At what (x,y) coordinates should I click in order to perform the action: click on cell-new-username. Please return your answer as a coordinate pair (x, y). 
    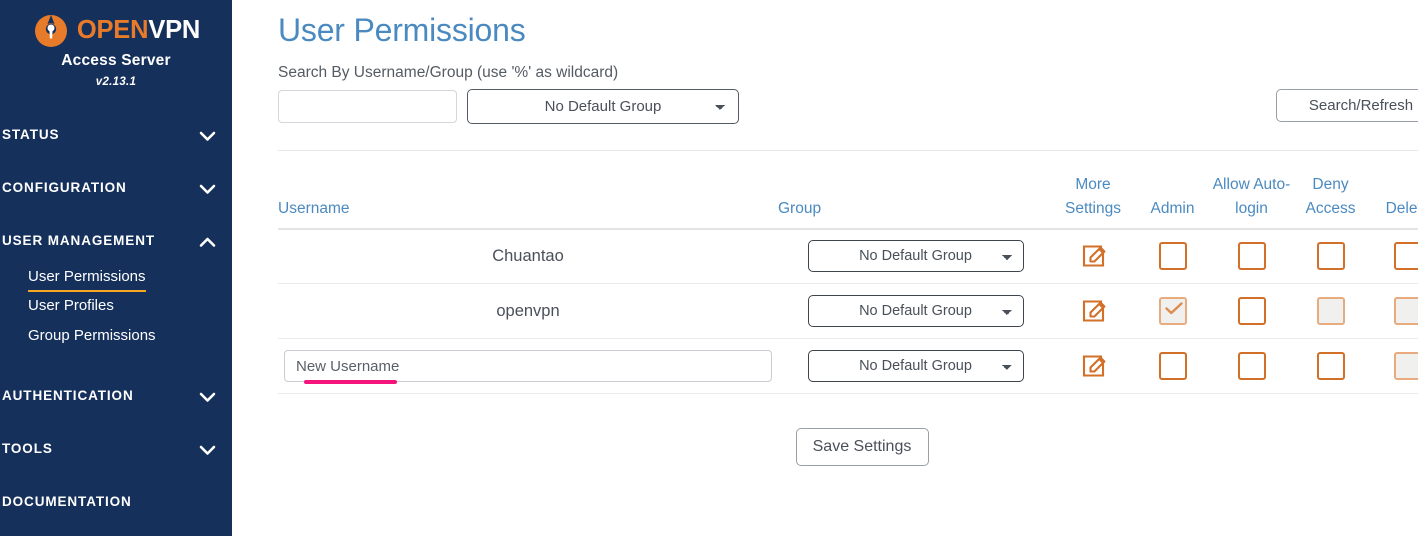
    Looking at the image, I should click on (528, 366).